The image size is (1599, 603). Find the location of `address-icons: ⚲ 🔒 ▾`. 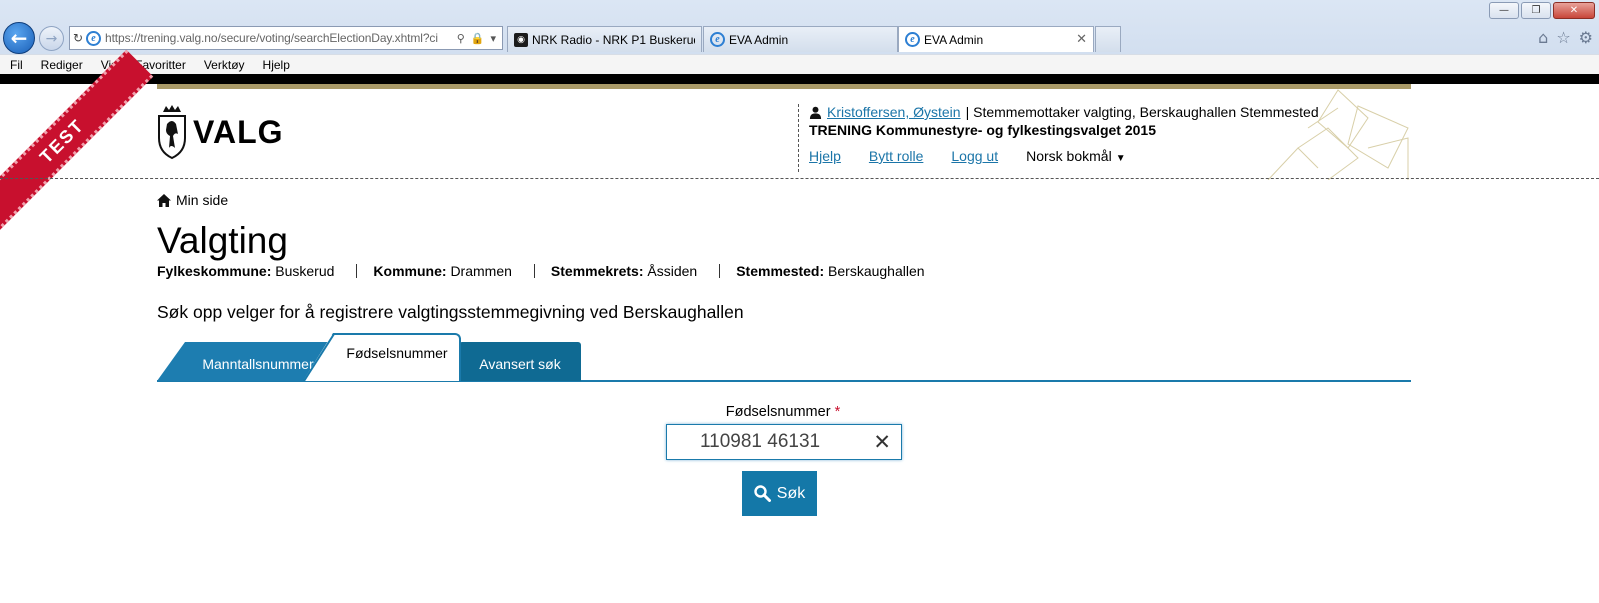

address-icons: ⚲ 🔒 ▾ is located at coordinates (476, 38).